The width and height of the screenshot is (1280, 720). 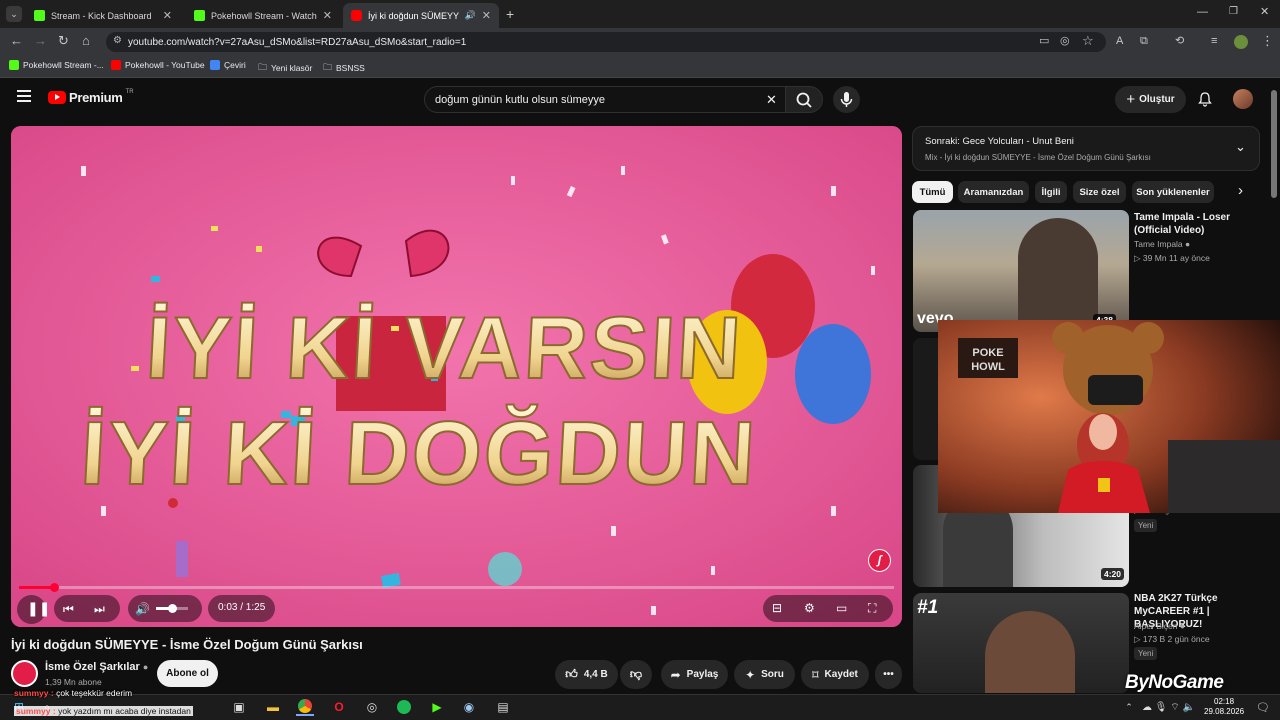 What do you see at coordinates (1233, 11) in the screenshot?
I see `restore-icon: ❐` at bounding box center [1233, 11].